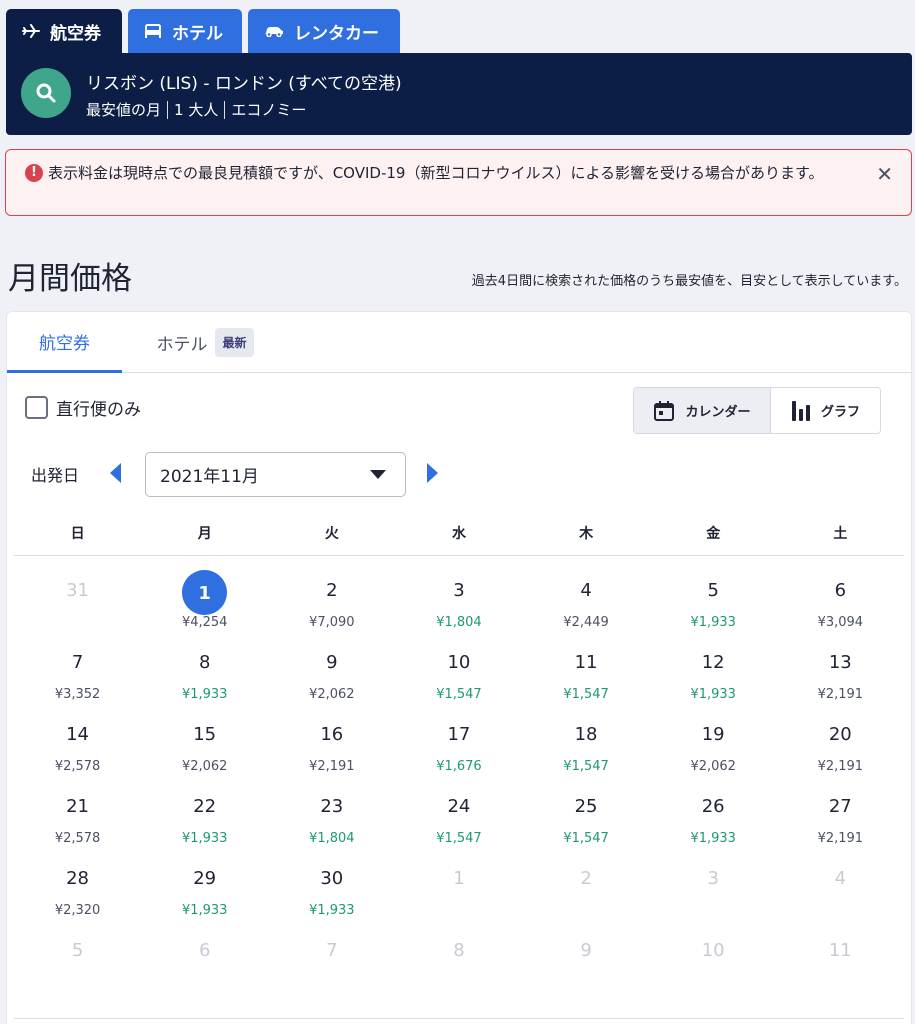 This screenshot has height=1024, width=915. What do you see at coordinates (31, 31) in the screenshot?
I see `plane-icon` at bounding box center [31, 31].